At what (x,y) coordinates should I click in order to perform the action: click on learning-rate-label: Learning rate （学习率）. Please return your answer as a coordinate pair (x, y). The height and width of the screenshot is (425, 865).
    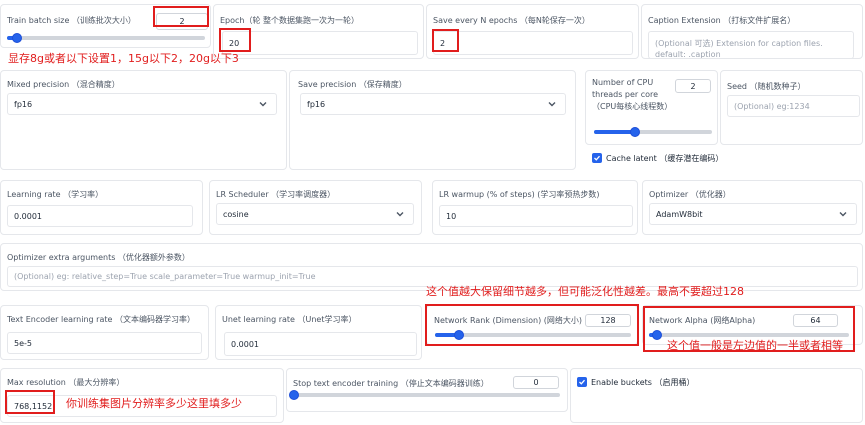
    Looking at the image, I should click on (55, 194).